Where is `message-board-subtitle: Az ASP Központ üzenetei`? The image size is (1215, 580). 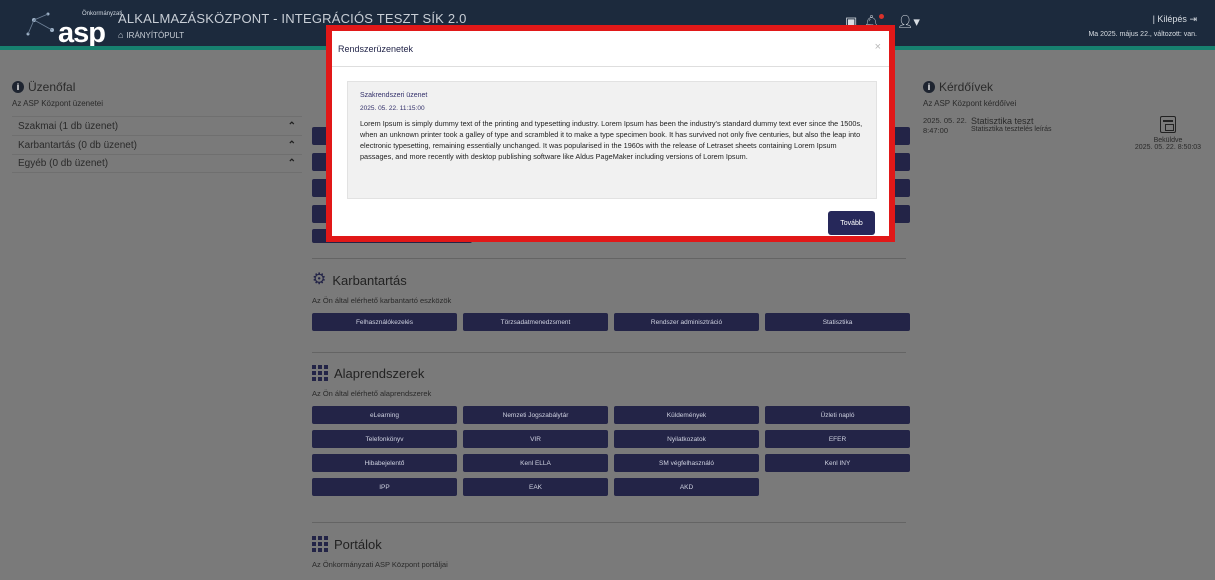 message-board-subtitle: Az ASP Központ üzenetei is located at coordinates (58, 103).